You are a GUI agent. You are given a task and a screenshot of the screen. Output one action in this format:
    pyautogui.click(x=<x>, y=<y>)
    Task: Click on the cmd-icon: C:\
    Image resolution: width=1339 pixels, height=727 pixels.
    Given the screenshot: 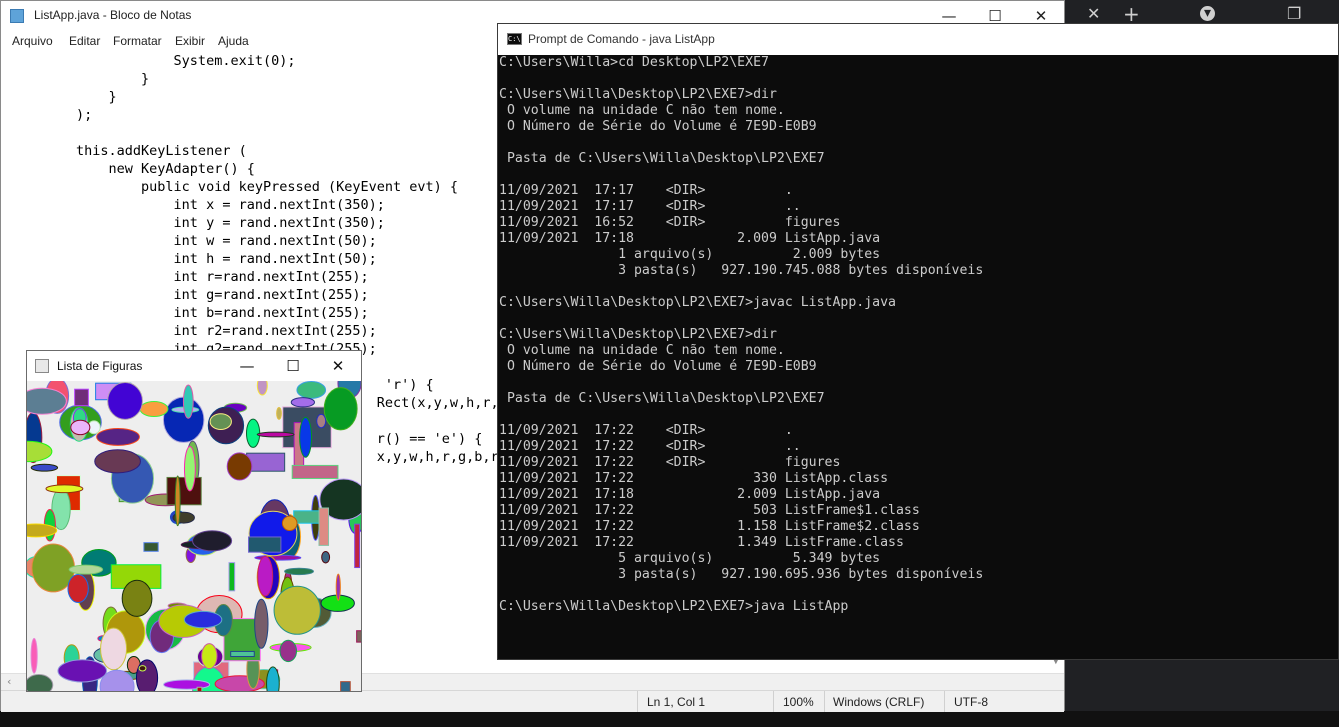 What is the action you would take?
    pyautogui.click(x=514, y=39)
    